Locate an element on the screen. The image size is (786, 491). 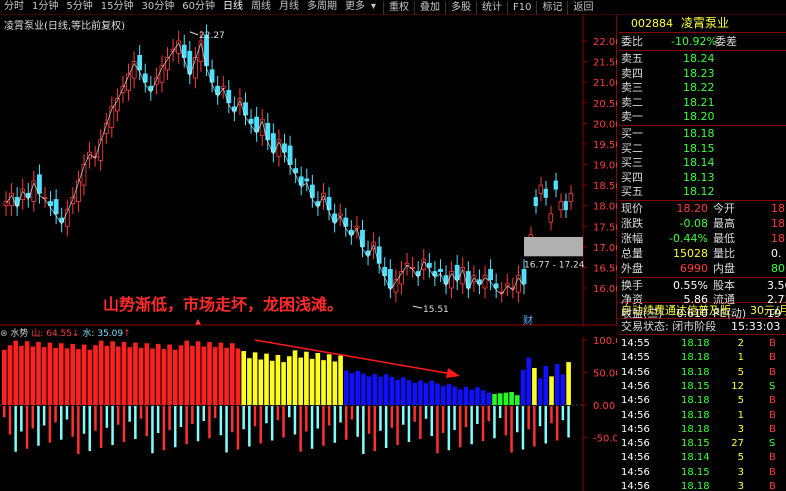
buy-row-0: 买一 18.18 is located at coordinates (702, 133).